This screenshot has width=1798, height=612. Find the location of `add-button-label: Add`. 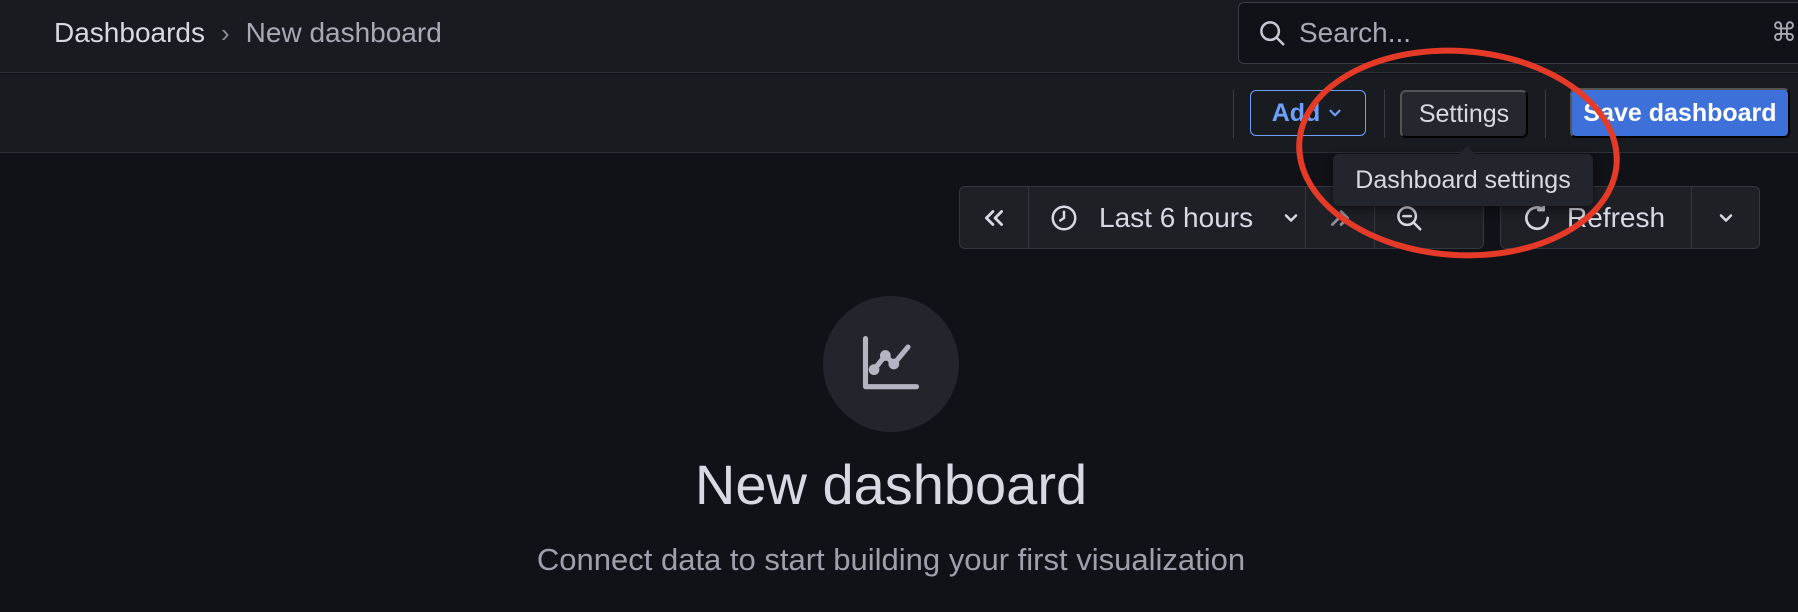

add-button-label: Add is located at coordinates (1296, 112).